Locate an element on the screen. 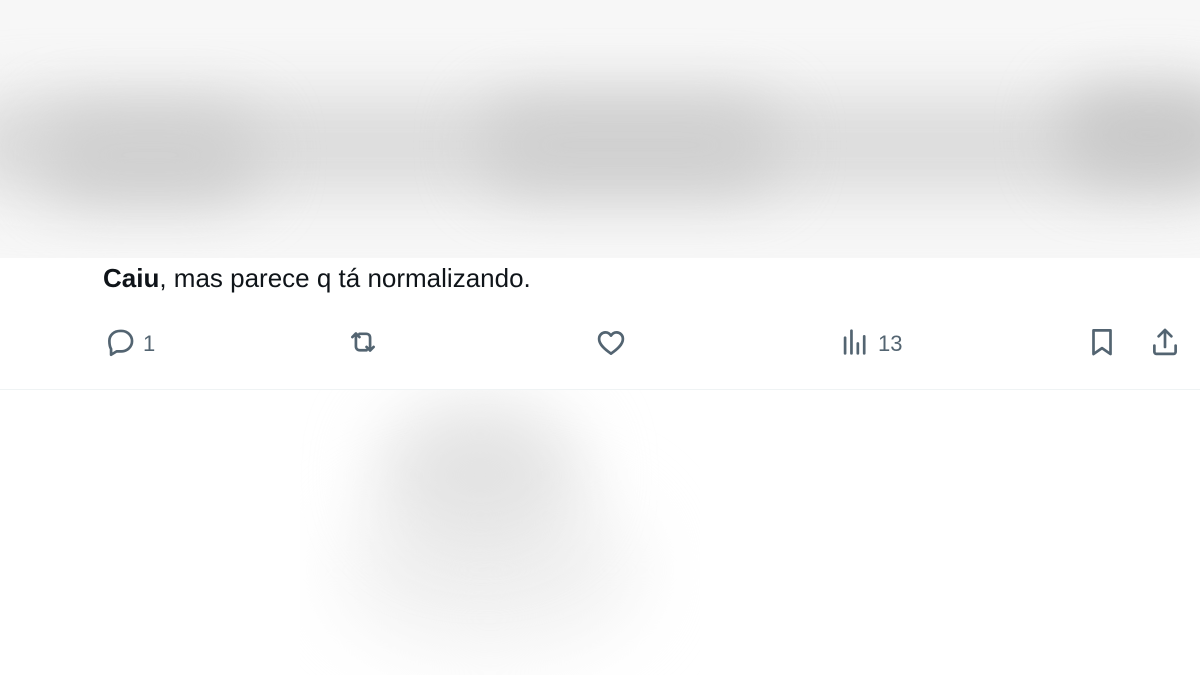 This screenshot has height=675, width=1200. reply-button: 1 is located at coordinates (129, 344).